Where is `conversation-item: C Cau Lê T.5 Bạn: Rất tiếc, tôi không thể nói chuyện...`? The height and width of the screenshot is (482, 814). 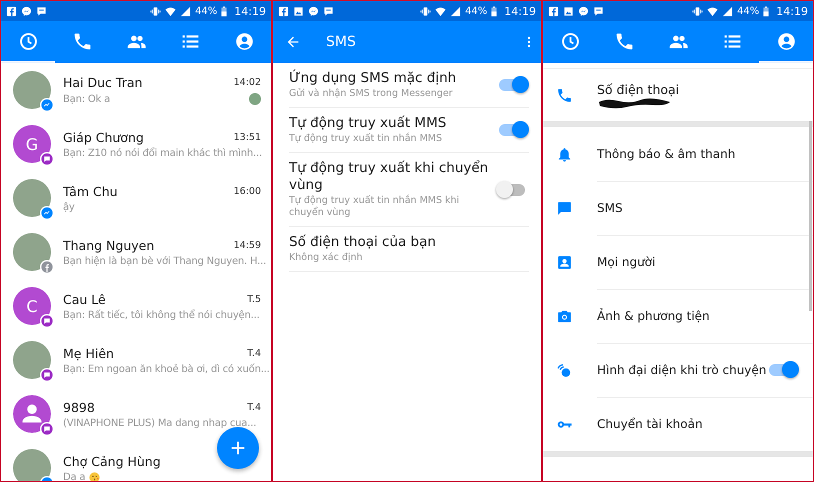
conversation-item: C Cau Lê T.5 Bạn: Rất tiếc, tôi không thể nói chuyện... is located at coordinates (136, 306).